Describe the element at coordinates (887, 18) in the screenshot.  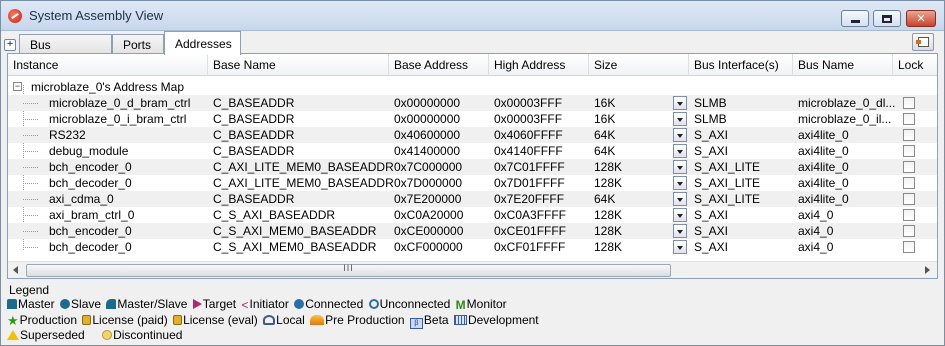
I see `maximize-button` at that location.